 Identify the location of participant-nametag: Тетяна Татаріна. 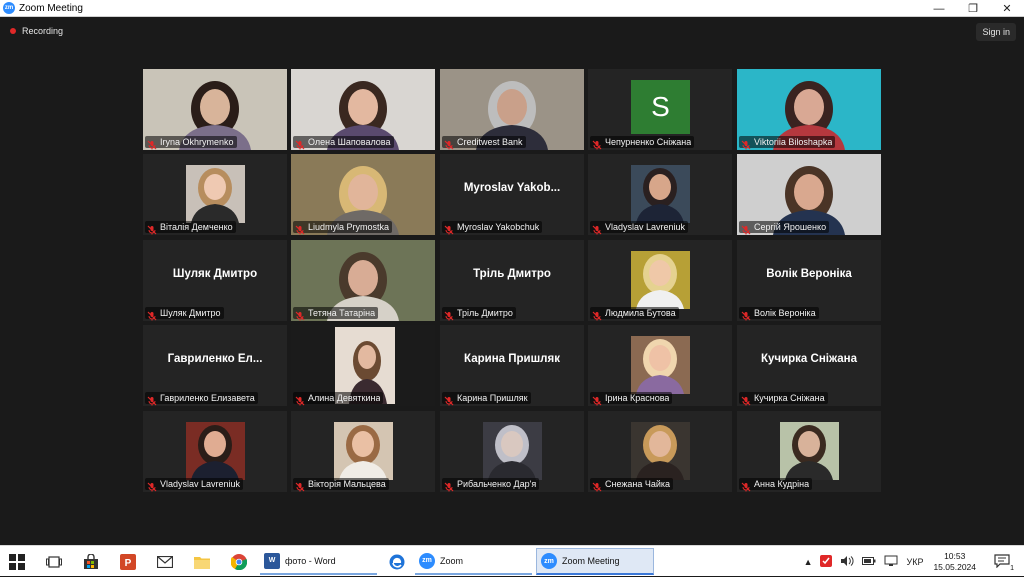
(336, 314).